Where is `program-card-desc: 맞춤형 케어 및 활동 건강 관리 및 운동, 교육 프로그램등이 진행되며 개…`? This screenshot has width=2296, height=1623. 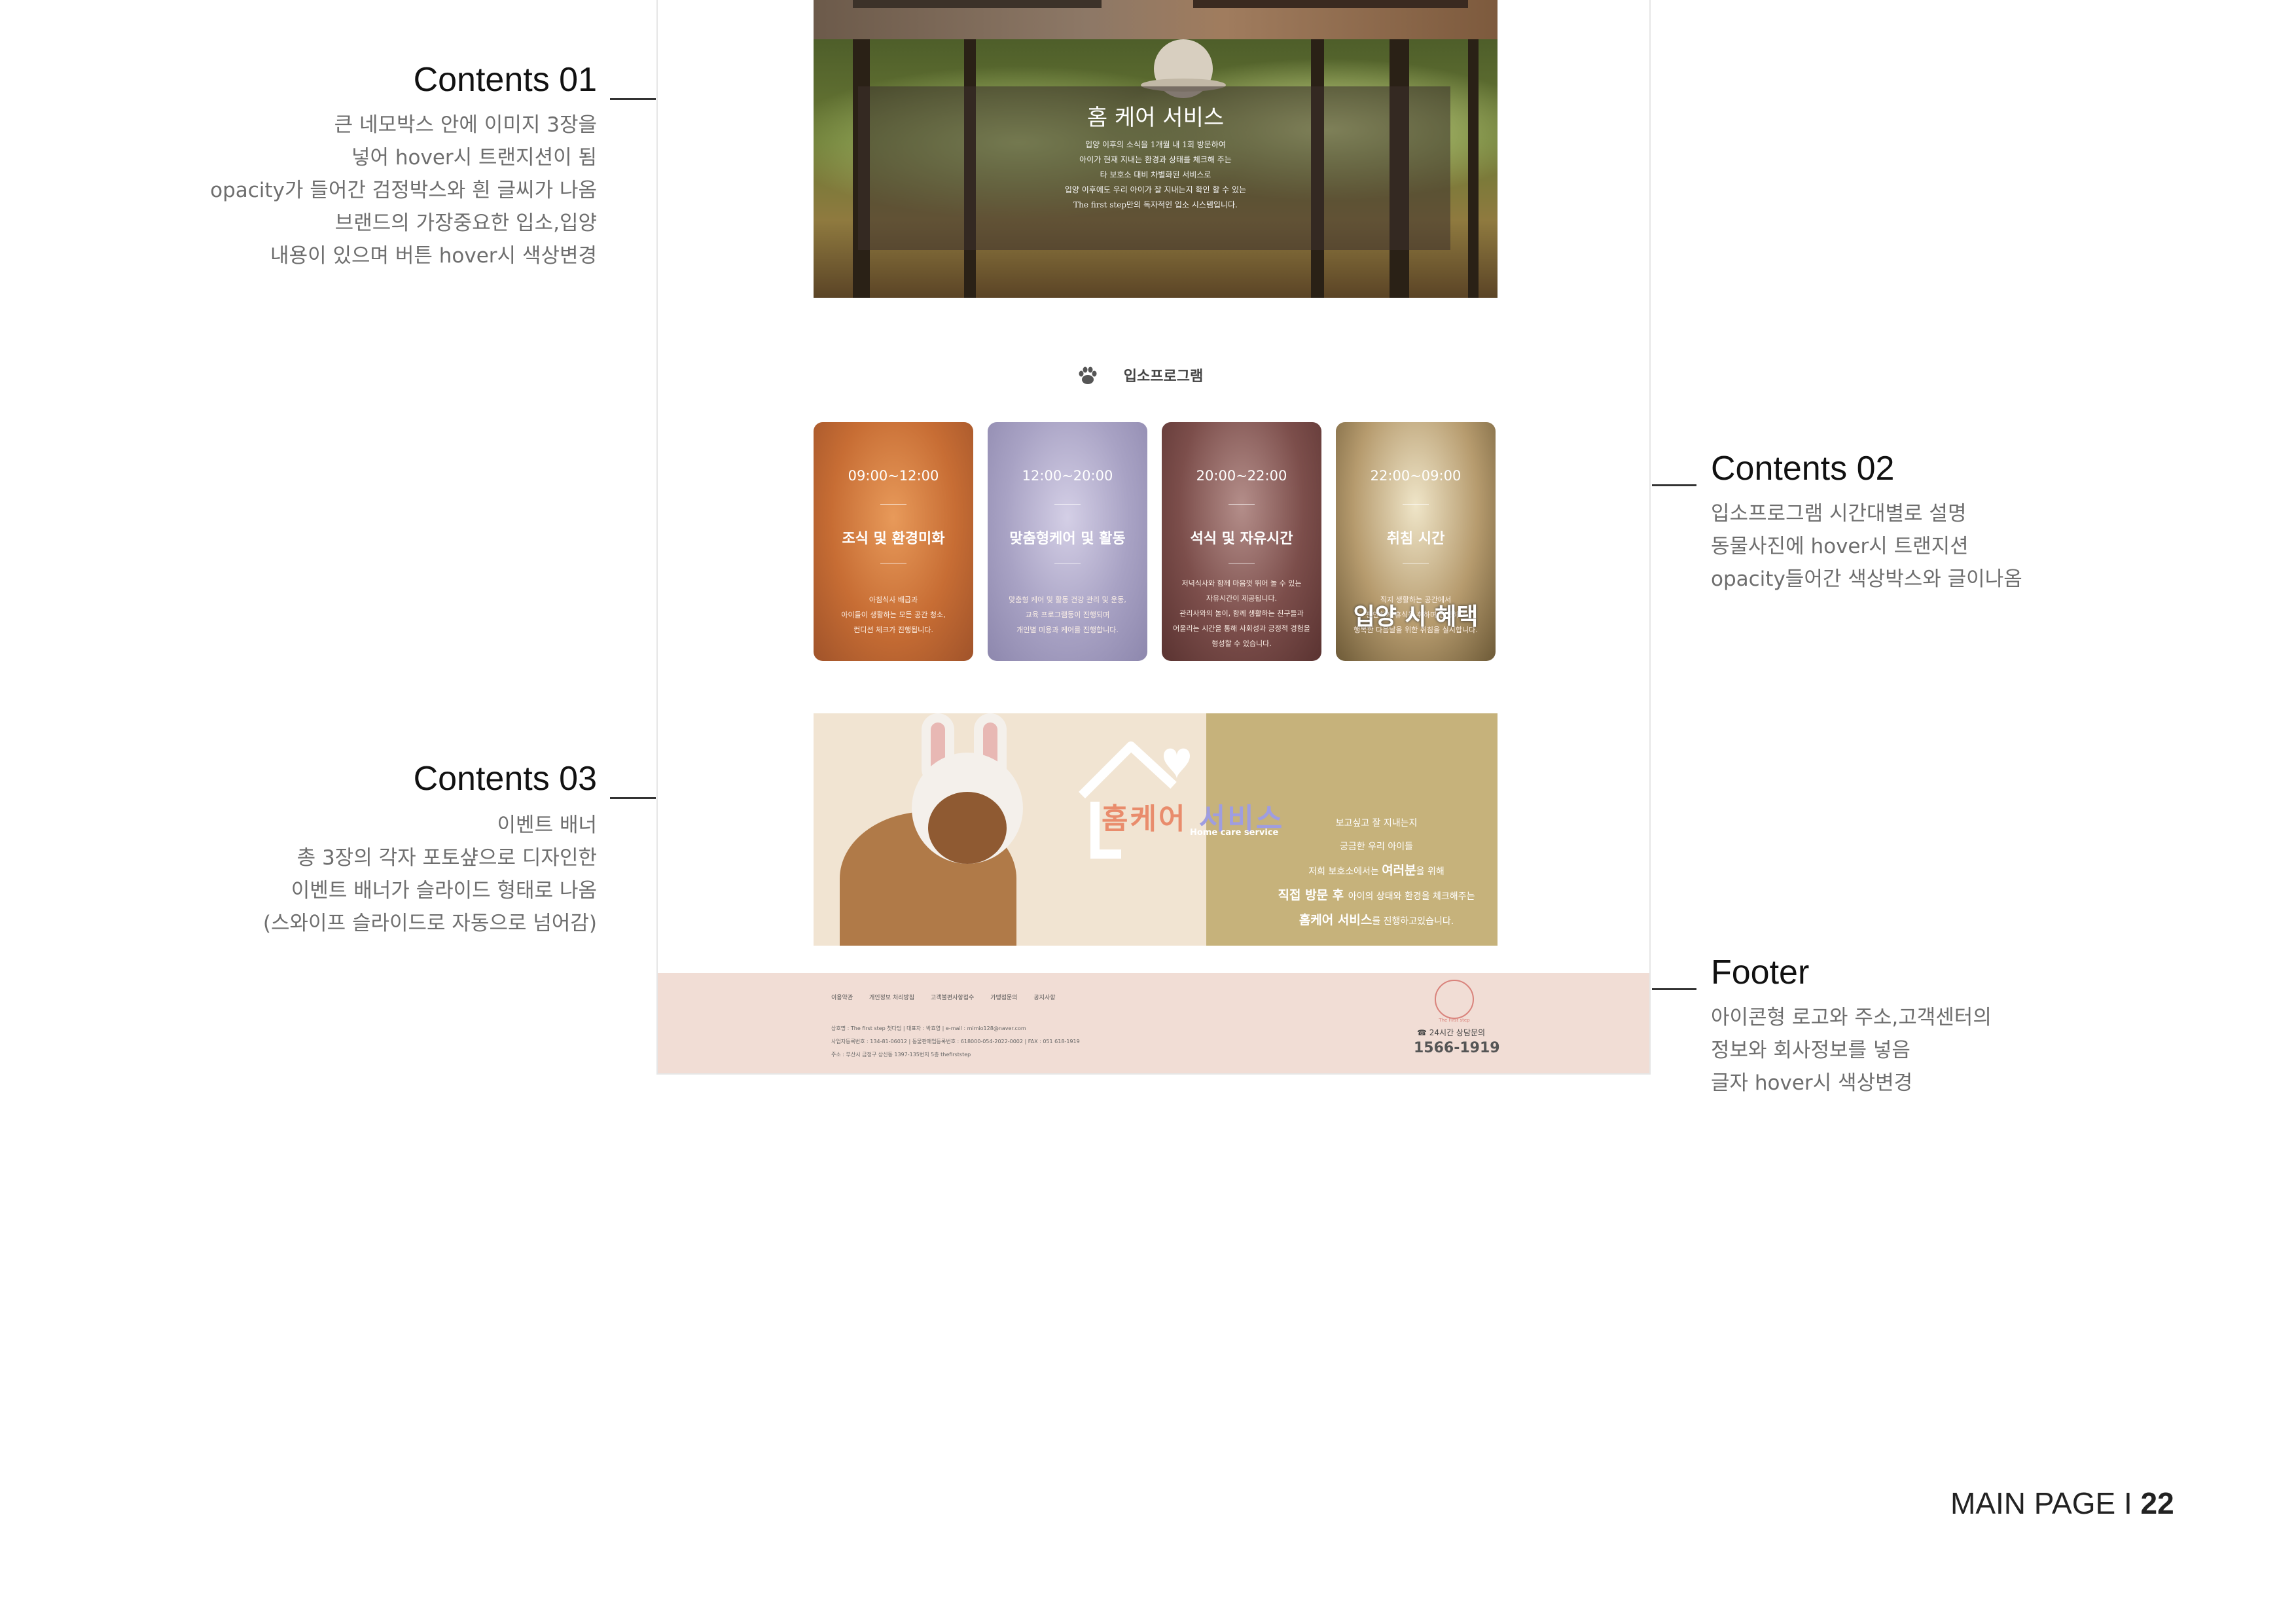 program-card-desc: 맞춤형 케어 및 활동 건강 관리 및 운동, 교육 프로그램등이 진행되며 개… is located at coordinates (1067, 614).